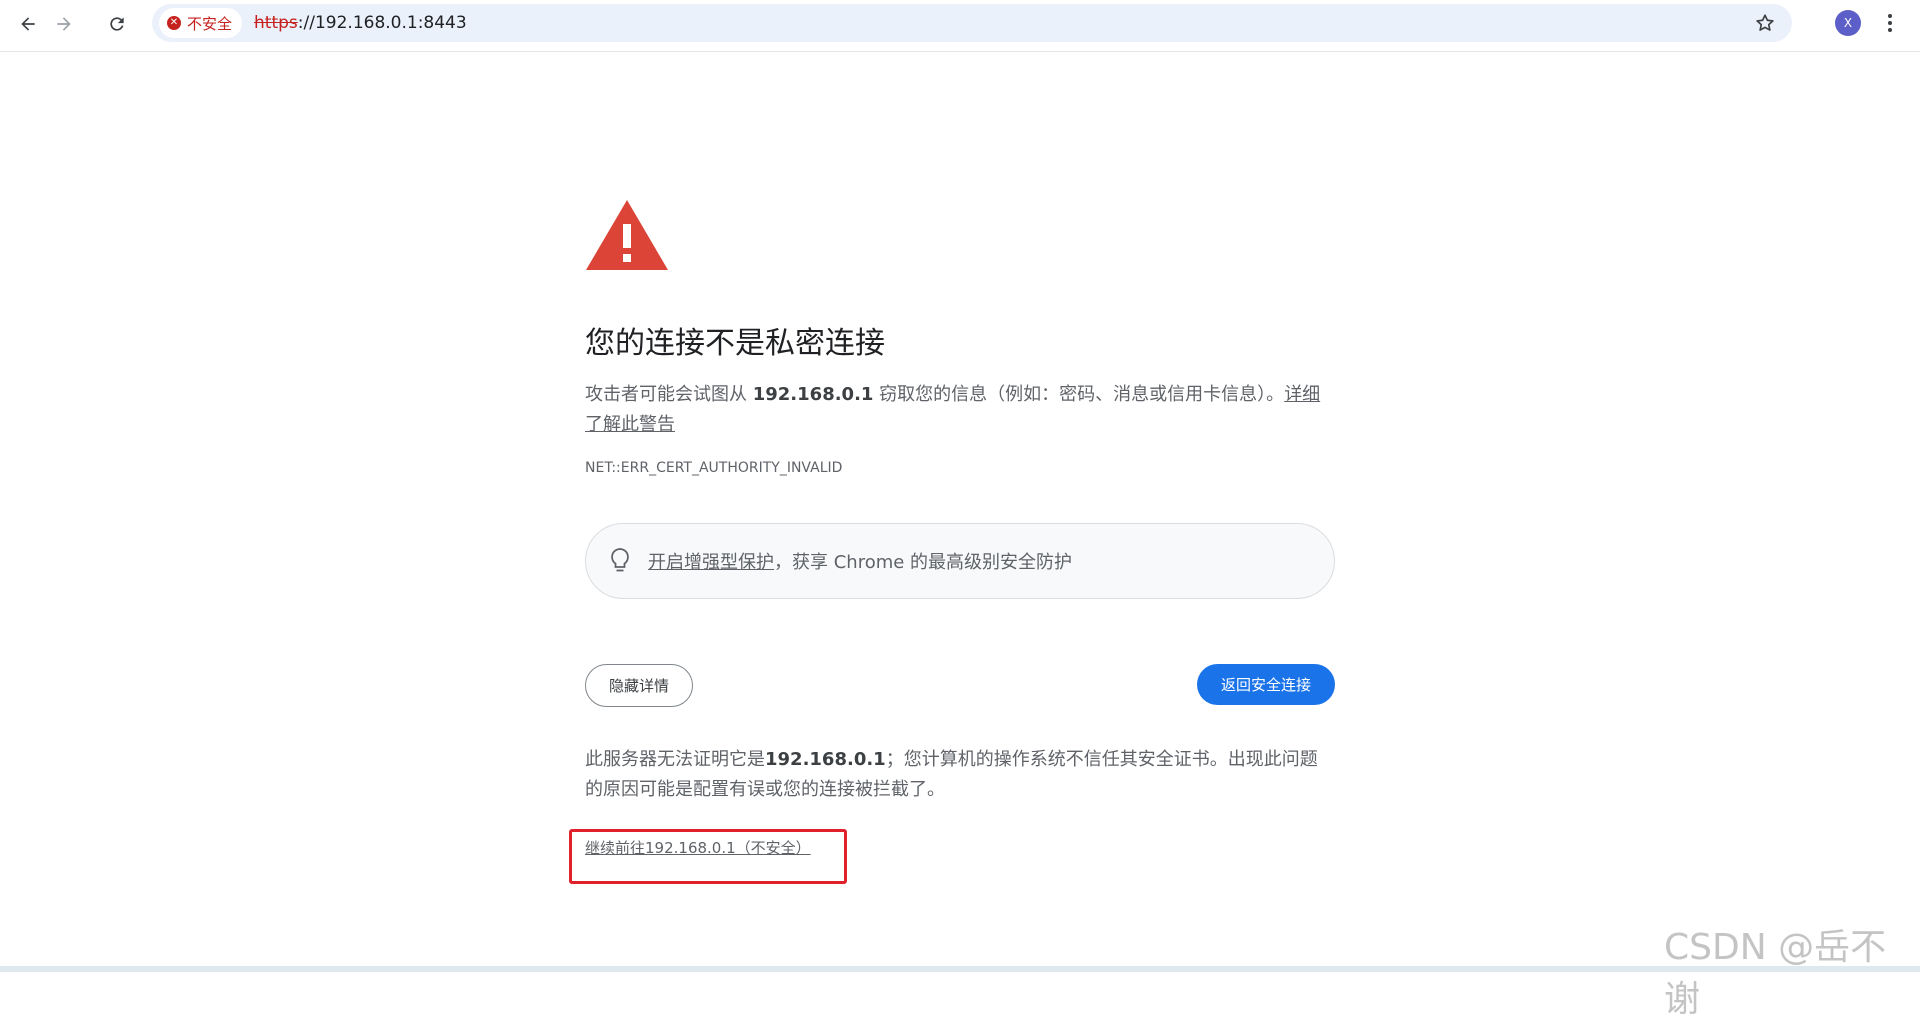  I want to click on hide-details-button: 隐藏详情, so click(639, 685).